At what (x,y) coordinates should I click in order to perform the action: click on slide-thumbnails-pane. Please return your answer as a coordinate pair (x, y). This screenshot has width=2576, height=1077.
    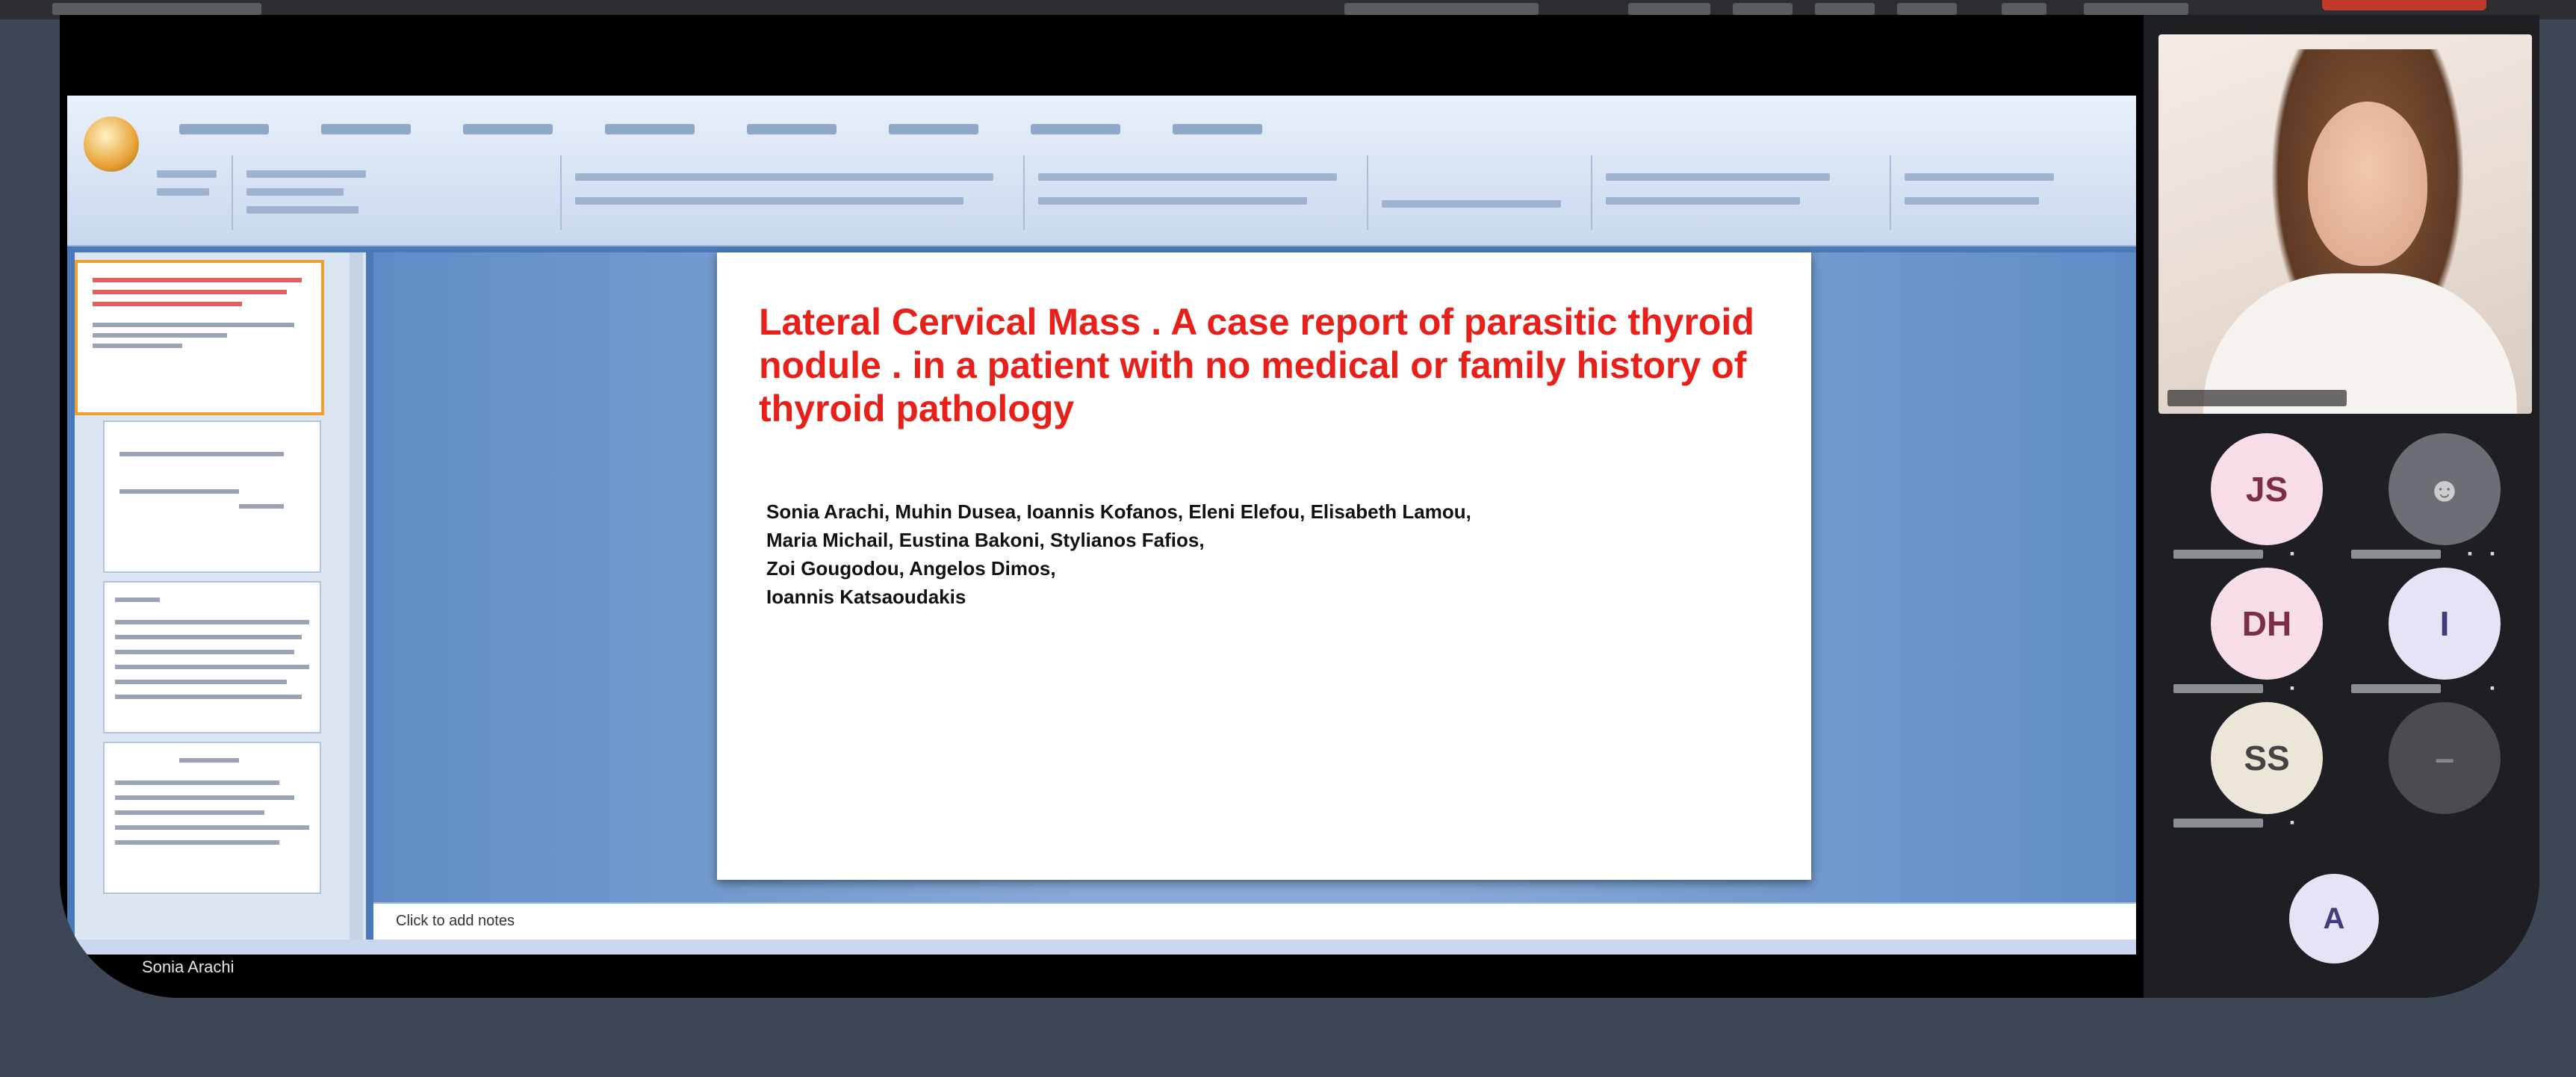
    Looking at the image, I should click on (221, 599).